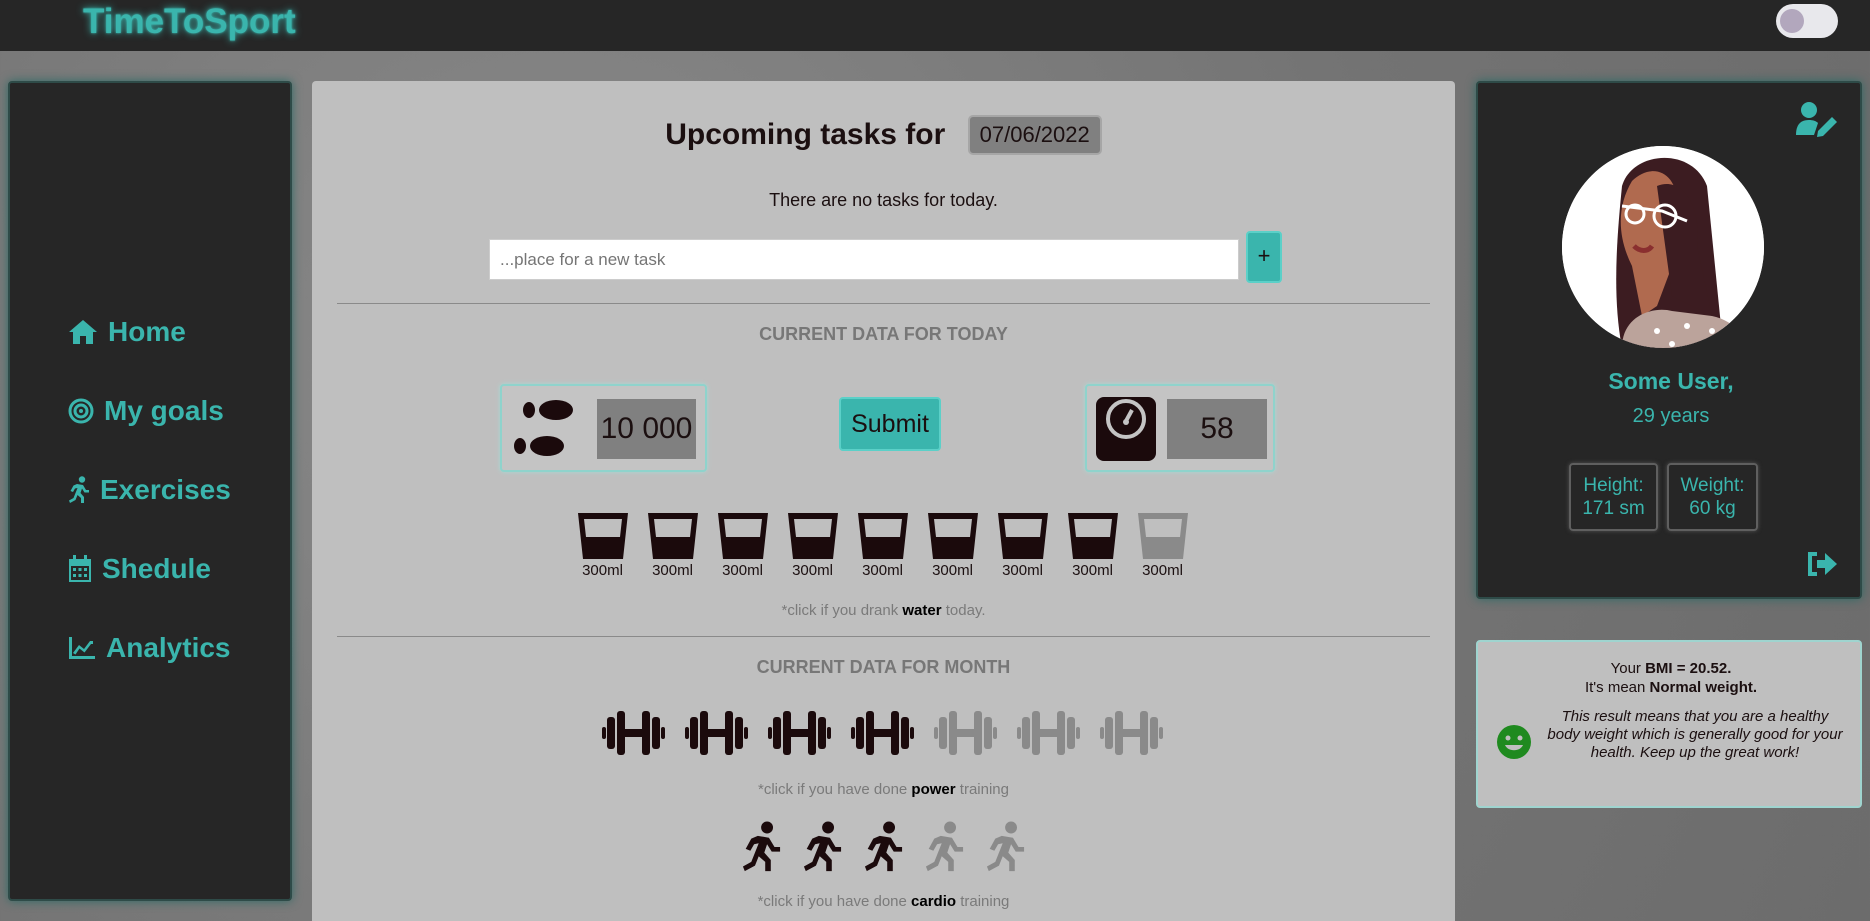 This screenshot has width=1870, height=921. Describe the element at coordinates (1514, 742) in the screenshot. I see `smiley-icon` at that location.